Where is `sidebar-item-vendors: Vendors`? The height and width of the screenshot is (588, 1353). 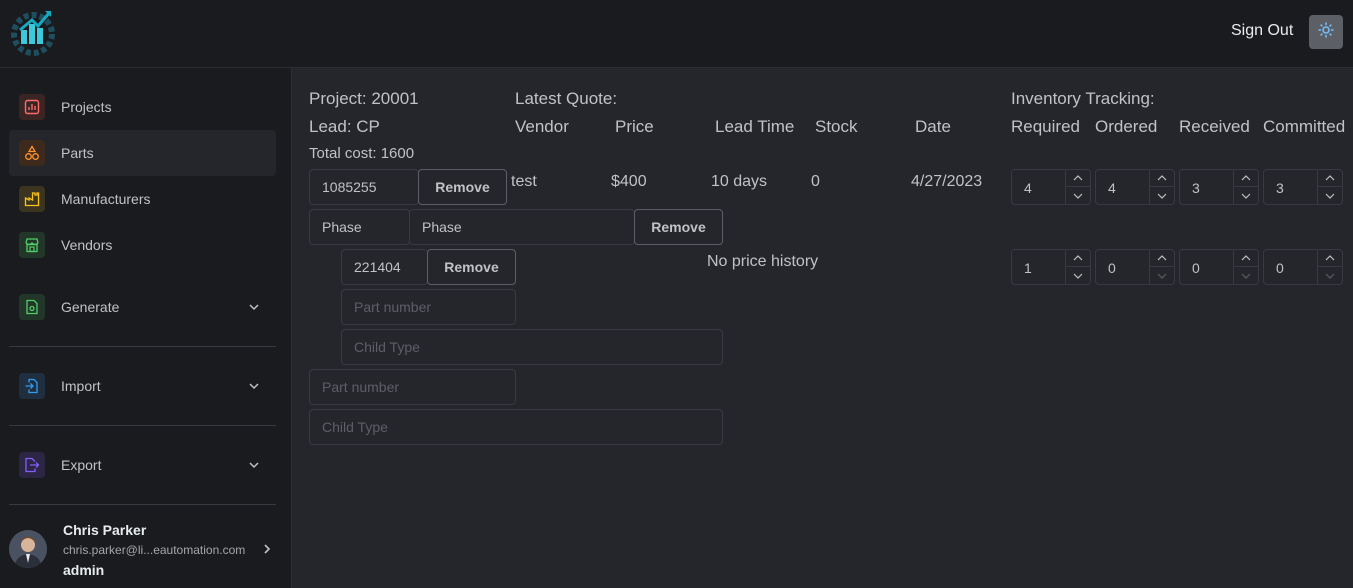
sidebar-item-vendors: Vendors is located at coordinates (142, 245).